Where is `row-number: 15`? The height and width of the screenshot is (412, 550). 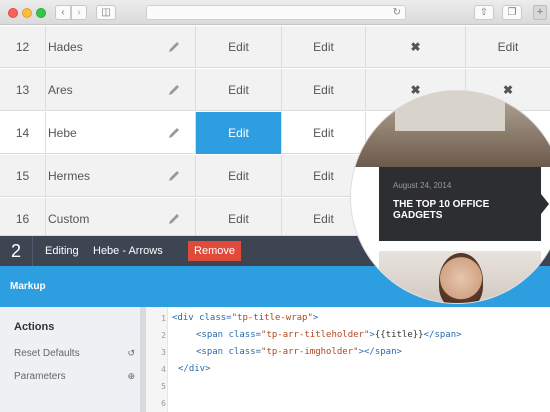 row-number: 15 is located at coordinates (23, 176).